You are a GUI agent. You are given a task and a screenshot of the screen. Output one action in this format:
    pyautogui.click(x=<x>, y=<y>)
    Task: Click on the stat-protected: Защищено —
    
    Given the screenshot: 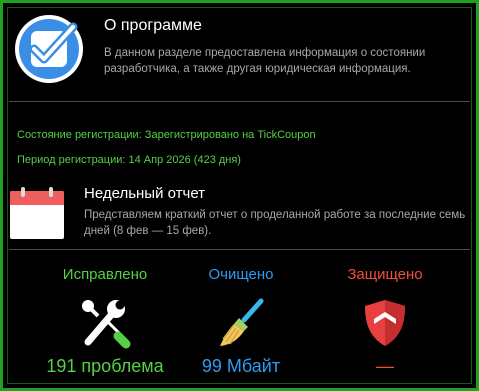 What is the action you would take?
    pyautogui.click(x=385, y=321)
    